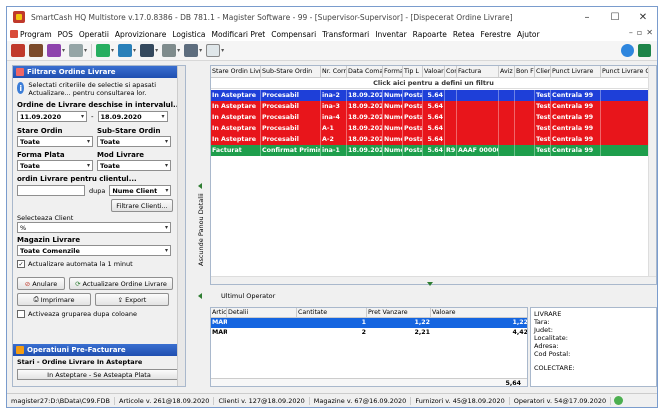 The width and height of the screenshot is (666, 418). Describe the element at coordinates (464, 34) in the screenshot. I see `menu-retea: Retea` at that location.